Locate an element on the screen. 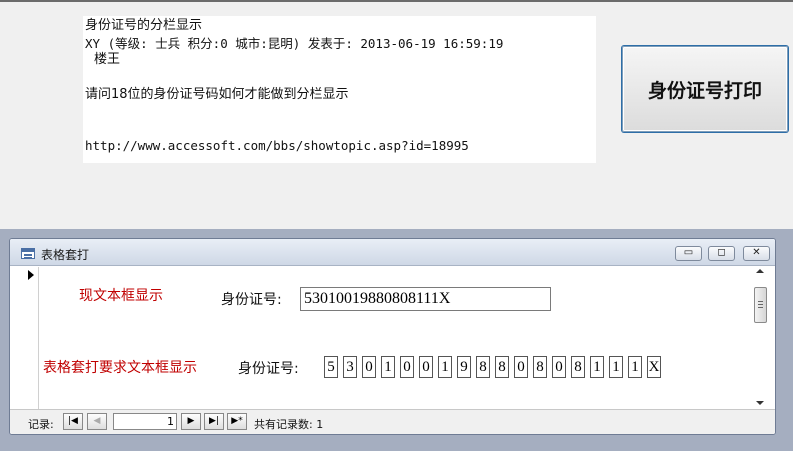  current-textbox-label: 现文本框显示 is located at coordinates (121, 296).